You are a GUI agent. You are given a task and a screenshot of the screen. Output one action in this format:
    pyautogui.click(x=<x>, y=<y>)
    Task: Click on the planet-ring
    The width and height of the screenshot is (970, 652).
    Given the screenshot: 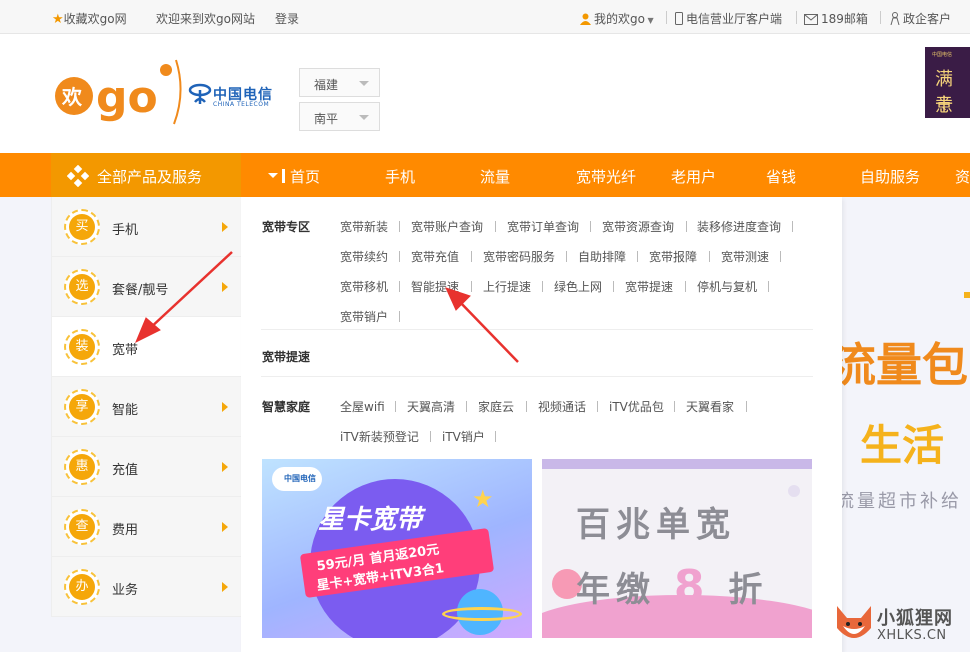 What is the action you would take?
    pyautogui.click(x=482, y=614)
    